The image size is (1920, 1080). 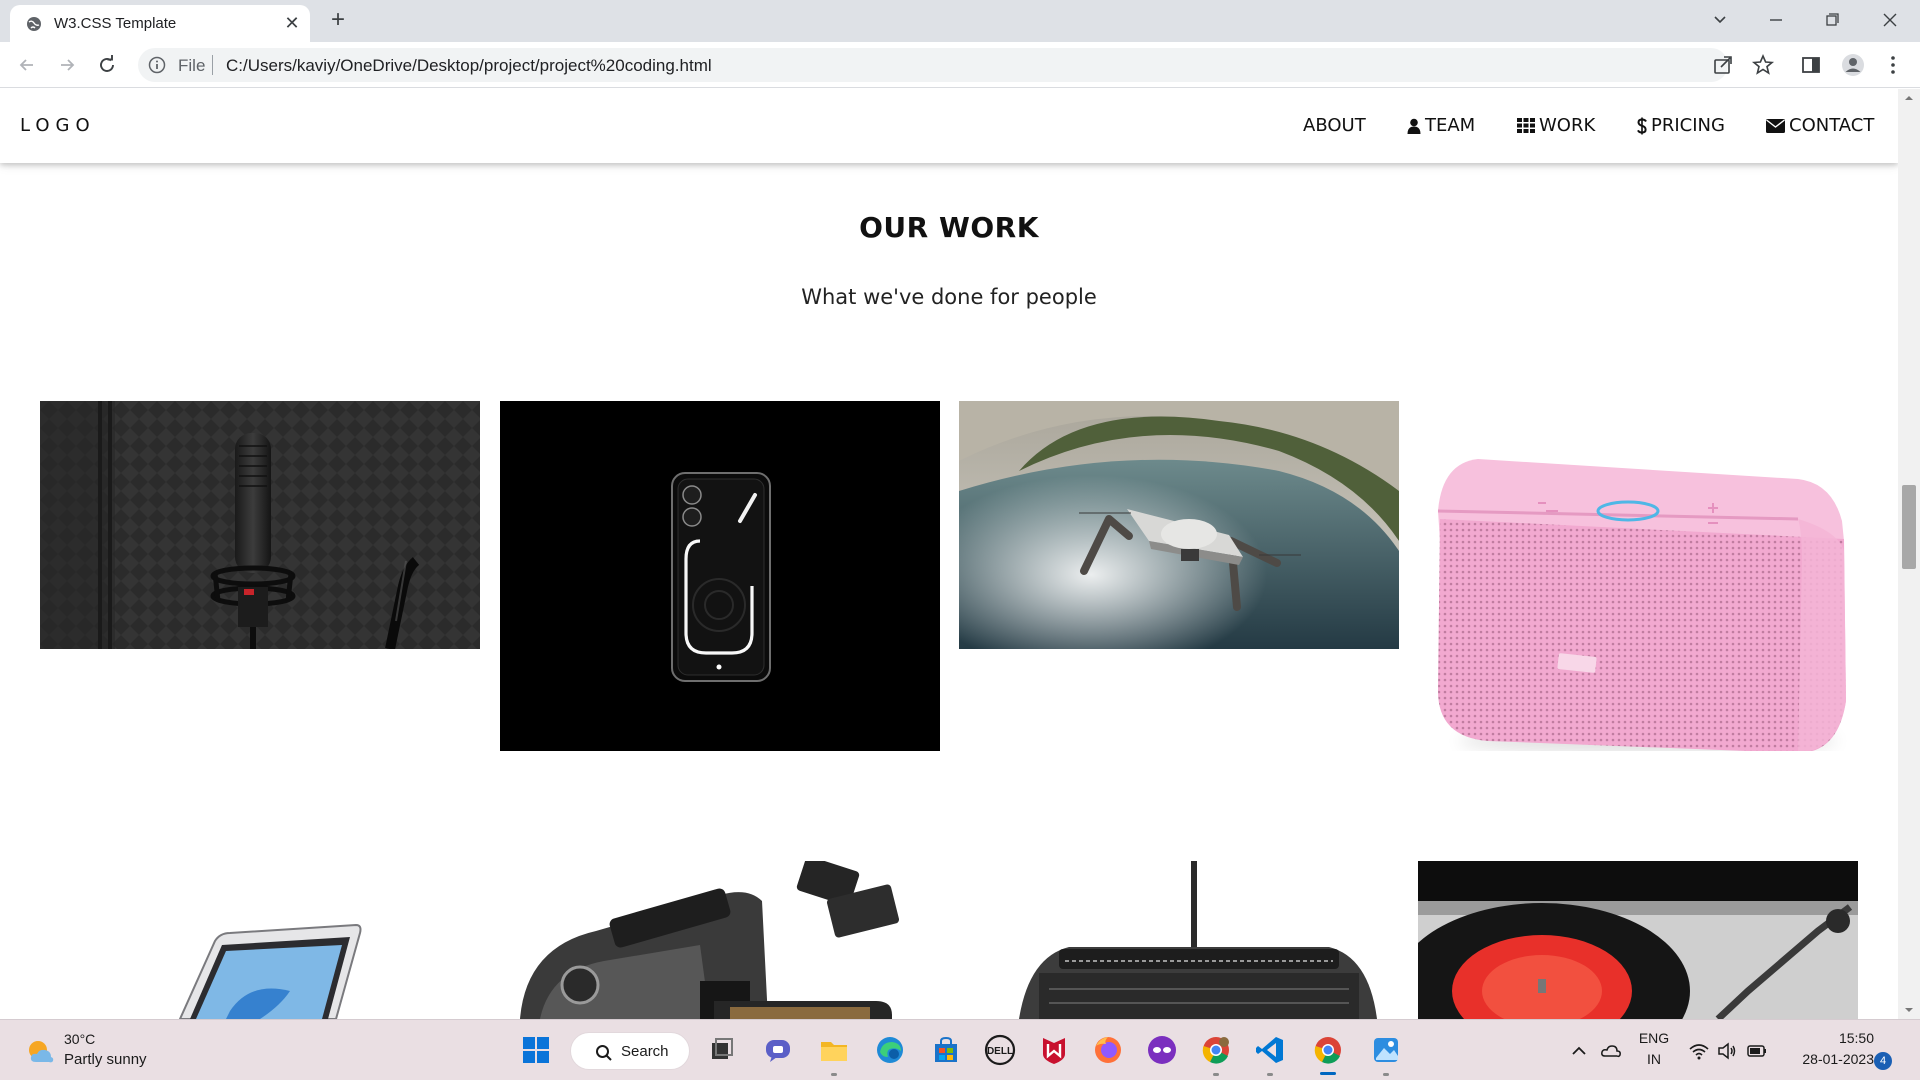 What do you see at coordinates (1162, 1050) in the screenshot?
I see `vpn-mask-icon` at bounding box center [1162, 1050].